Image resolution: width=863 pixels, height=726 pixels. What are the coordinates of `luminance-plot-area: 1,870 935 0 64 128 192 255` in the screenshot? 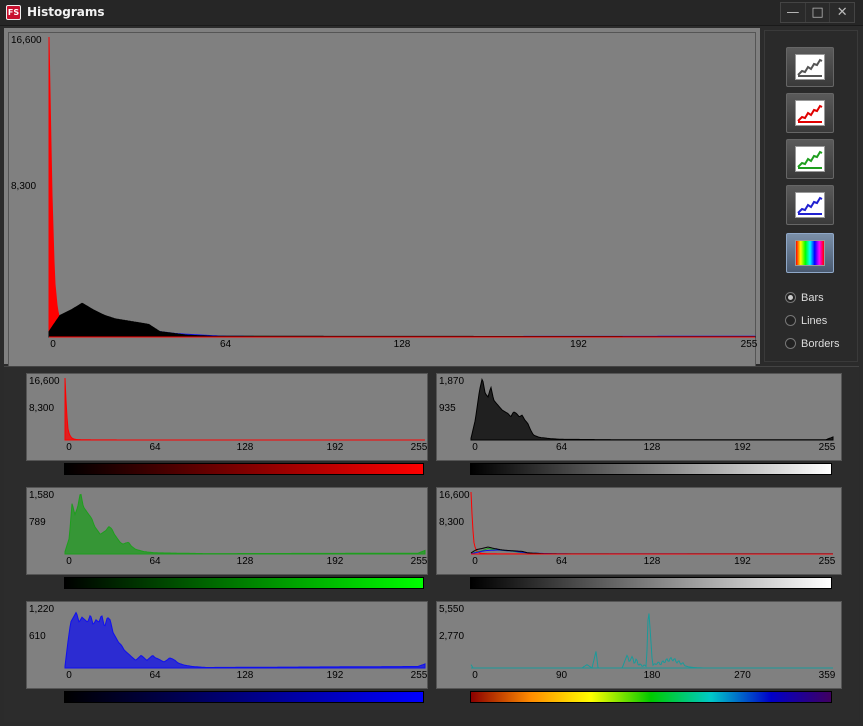 It's located at (639, 417).